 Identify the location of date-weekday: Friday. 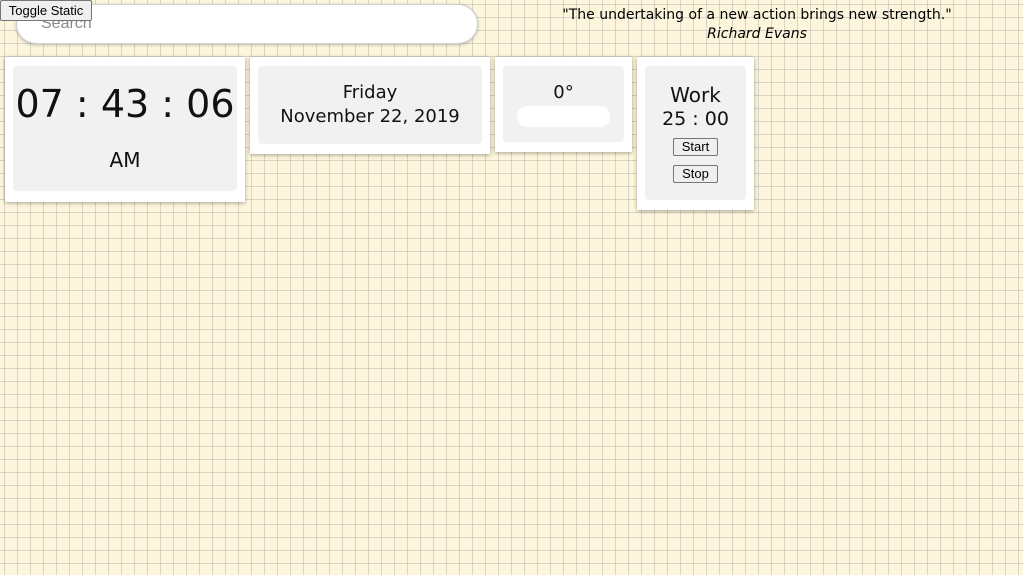
(370, 92).